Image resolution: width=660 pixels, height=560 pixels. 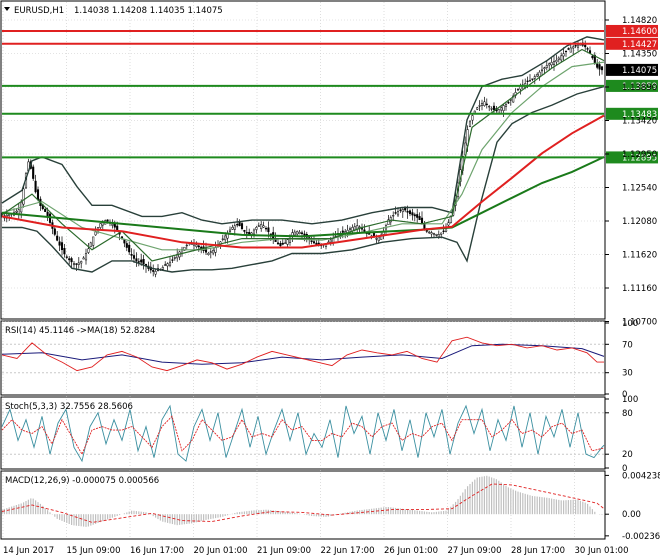 I want to click on macd-label: MACD(12,26,9) -0.000075 0.000566, so click(x=82, y=481).